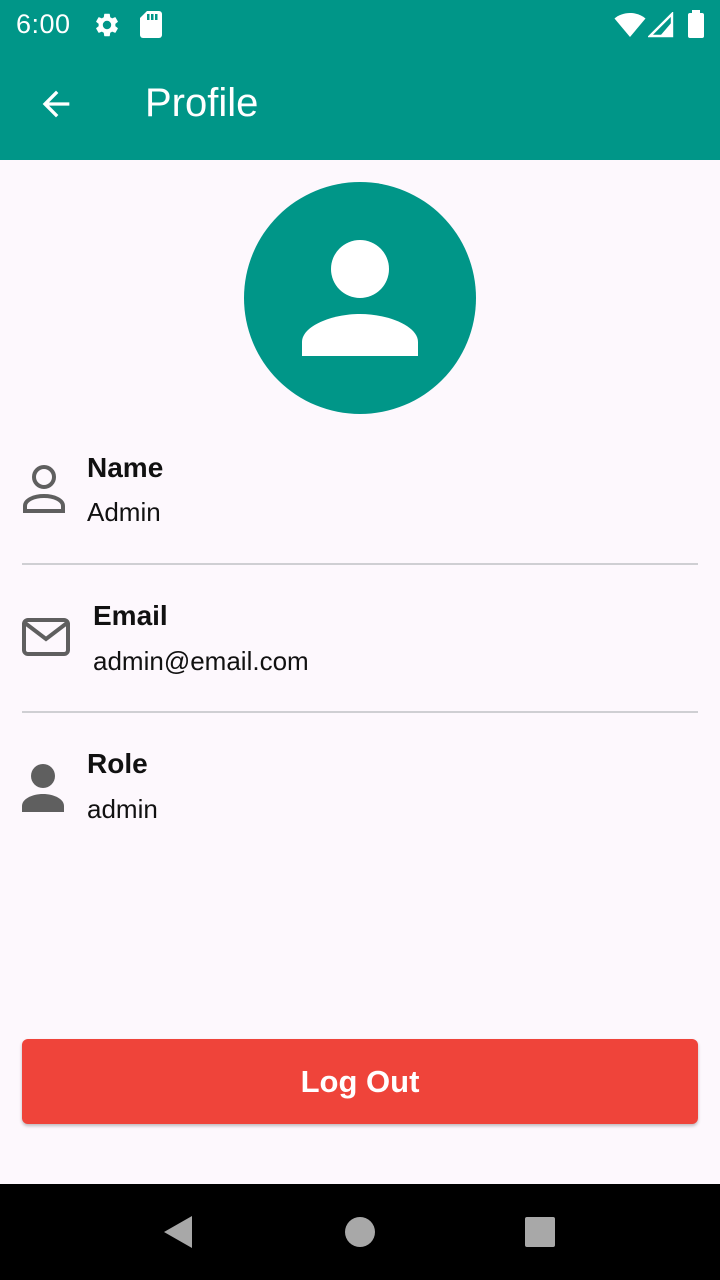 The width and height of the screenshot is (720, 1280). What do you see at coordinates (117, 763) in the screenshot?
I see `role-label: Role` at bounding box center [117, 763].